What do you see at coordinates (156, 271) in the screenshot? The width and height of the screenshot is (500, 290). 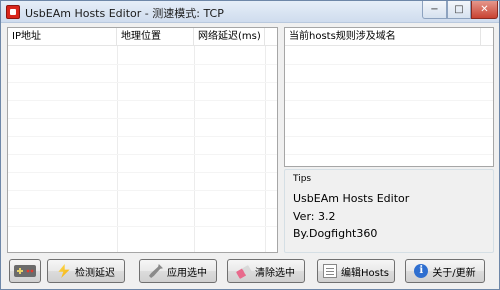 I see `wrench-icon` at bounding box center [156, 271].